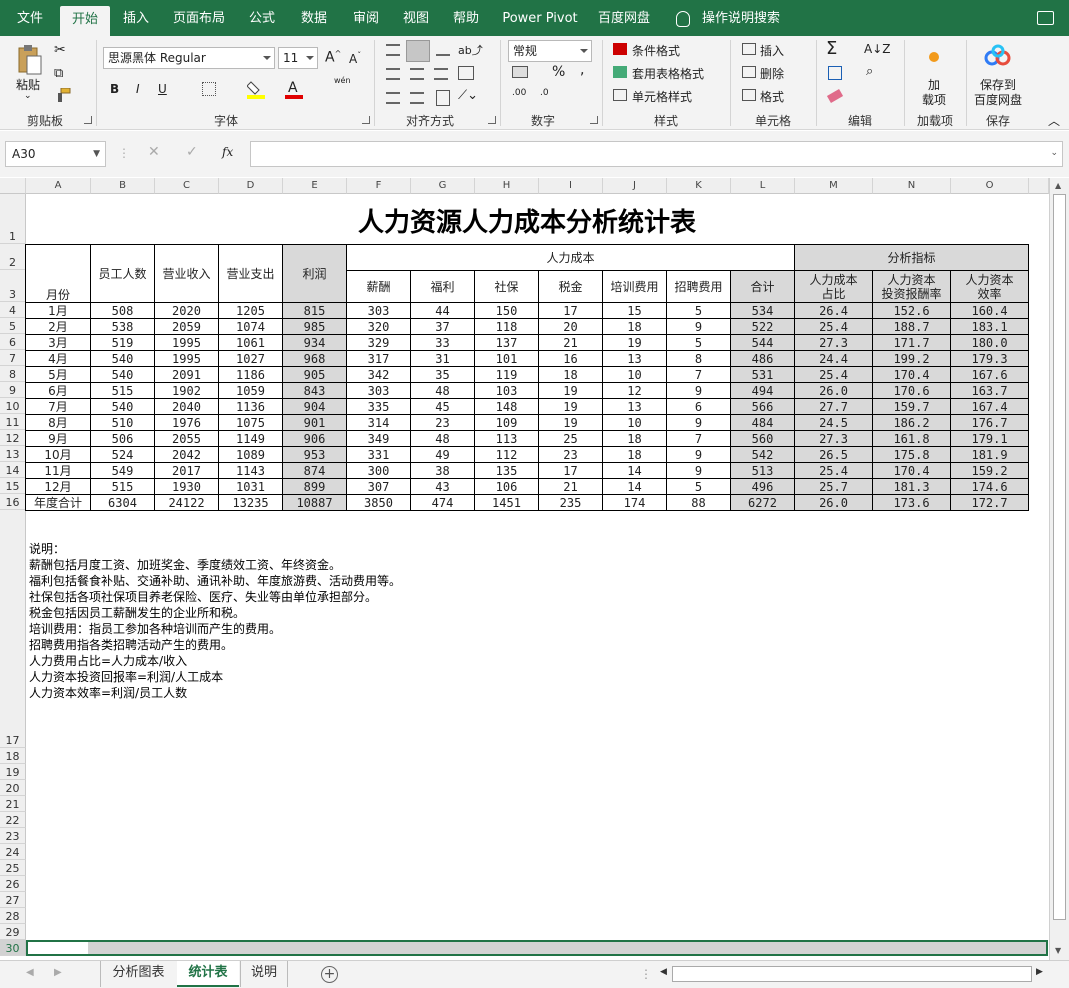  What do you see at coordinates (13, 186) in the screenshot?
I see `select-all-corner` at bounding box center [13, 186].